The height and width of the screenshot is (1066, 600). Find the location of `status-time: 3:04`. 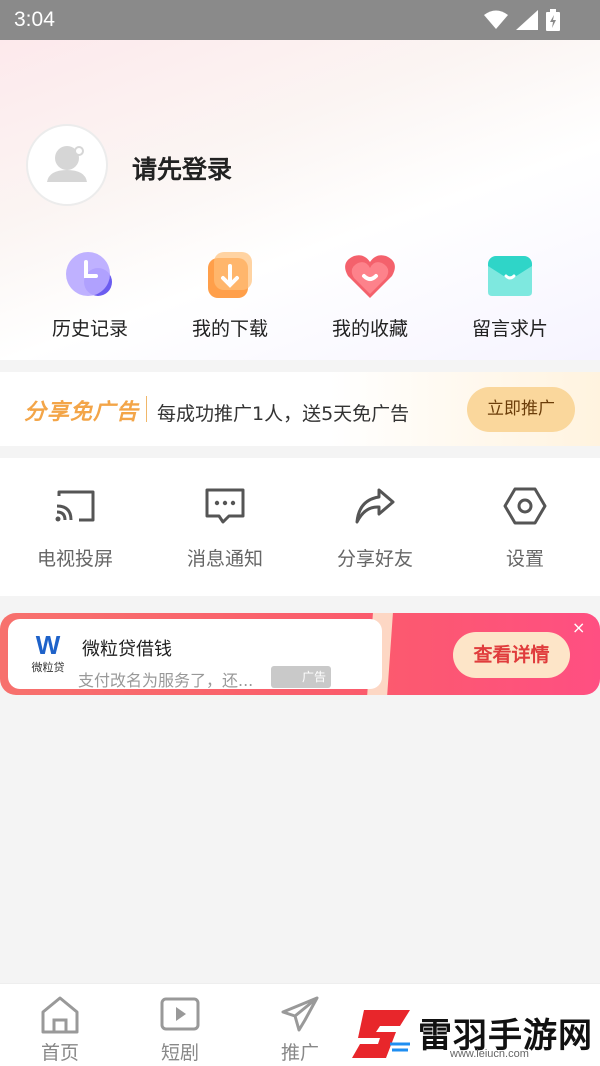

status-time: 3:04 is located at coordinates (34, 19).